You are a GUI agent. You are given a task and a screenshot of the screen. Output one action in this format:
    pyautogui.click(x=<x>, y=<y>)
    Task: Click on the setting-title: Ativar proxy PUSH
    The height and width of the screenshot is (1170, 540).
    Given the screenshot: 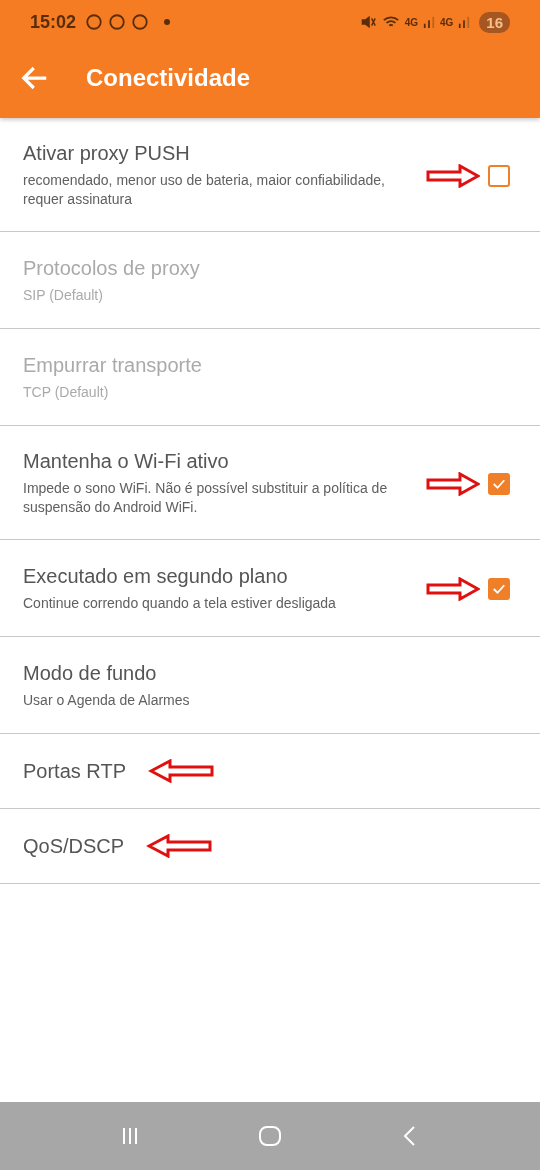 What is the action you would take?
    pyautogui.click(x=106, y=153)
    